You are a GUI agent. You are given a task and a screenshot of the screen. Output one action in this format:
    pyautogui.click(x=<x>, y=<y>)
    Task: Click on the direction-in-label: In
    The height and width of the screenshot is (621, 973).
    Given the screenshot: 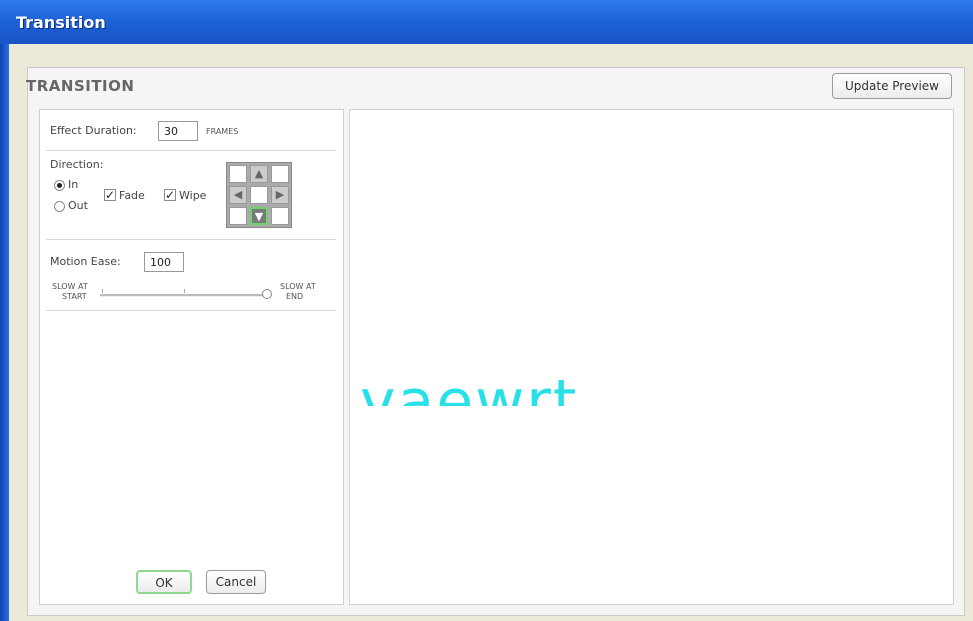 What is the action you would take?
    pyautogui.click(x=73, y=184)
    